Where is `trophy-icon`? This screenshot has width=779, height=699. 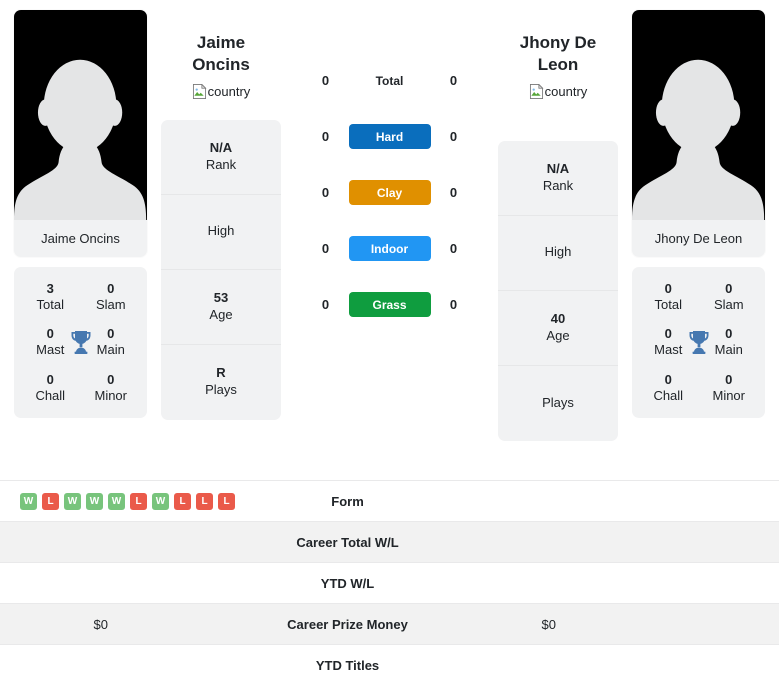
trophy-icon is located at coordinates (81, 342).